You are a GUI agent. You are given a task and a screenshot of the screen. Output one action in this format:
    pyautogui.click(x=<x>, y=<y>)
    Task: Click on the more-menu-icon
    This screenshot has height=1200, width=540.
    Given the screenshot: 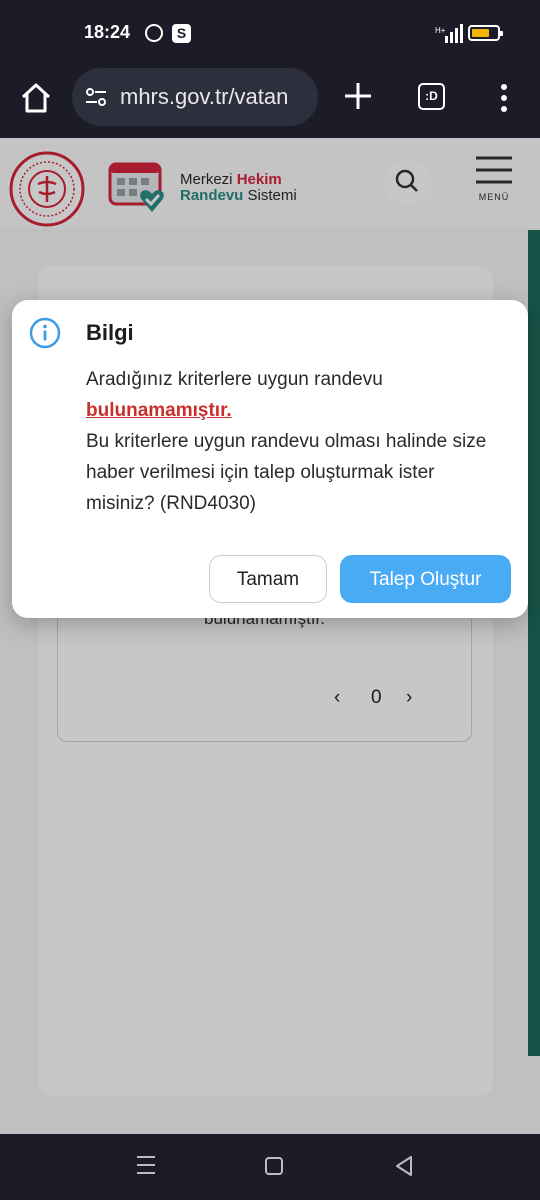 What is the action you would take?
    pyautogui.click(x=504, y=98)
    